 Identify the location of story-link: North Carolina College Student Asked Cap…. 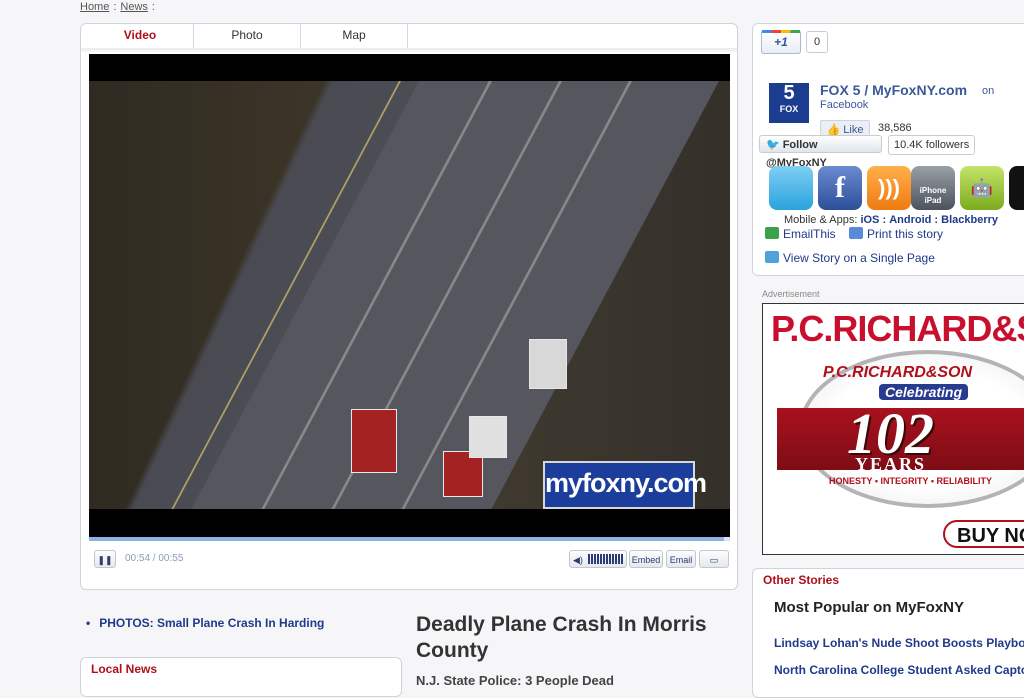
(899, 670).